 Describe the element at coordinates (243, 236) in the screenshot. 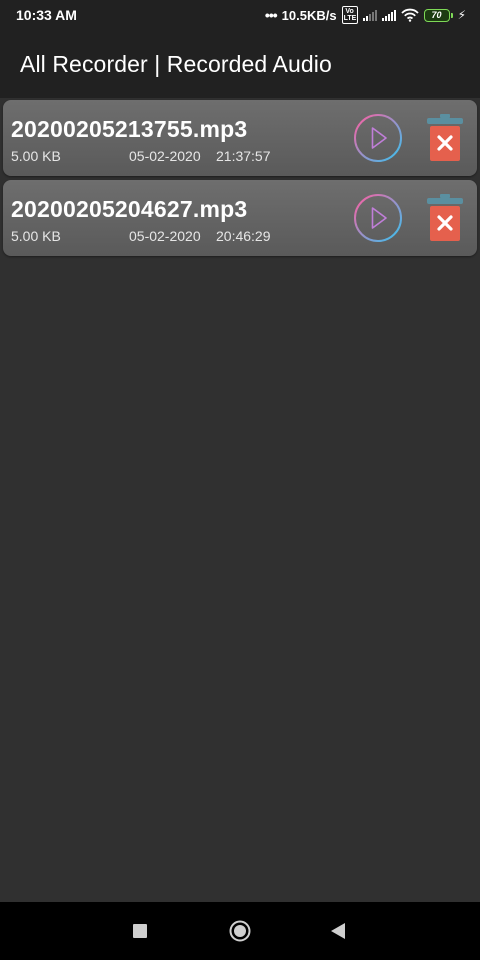

I see `file-time: 20:46:29` at that location.